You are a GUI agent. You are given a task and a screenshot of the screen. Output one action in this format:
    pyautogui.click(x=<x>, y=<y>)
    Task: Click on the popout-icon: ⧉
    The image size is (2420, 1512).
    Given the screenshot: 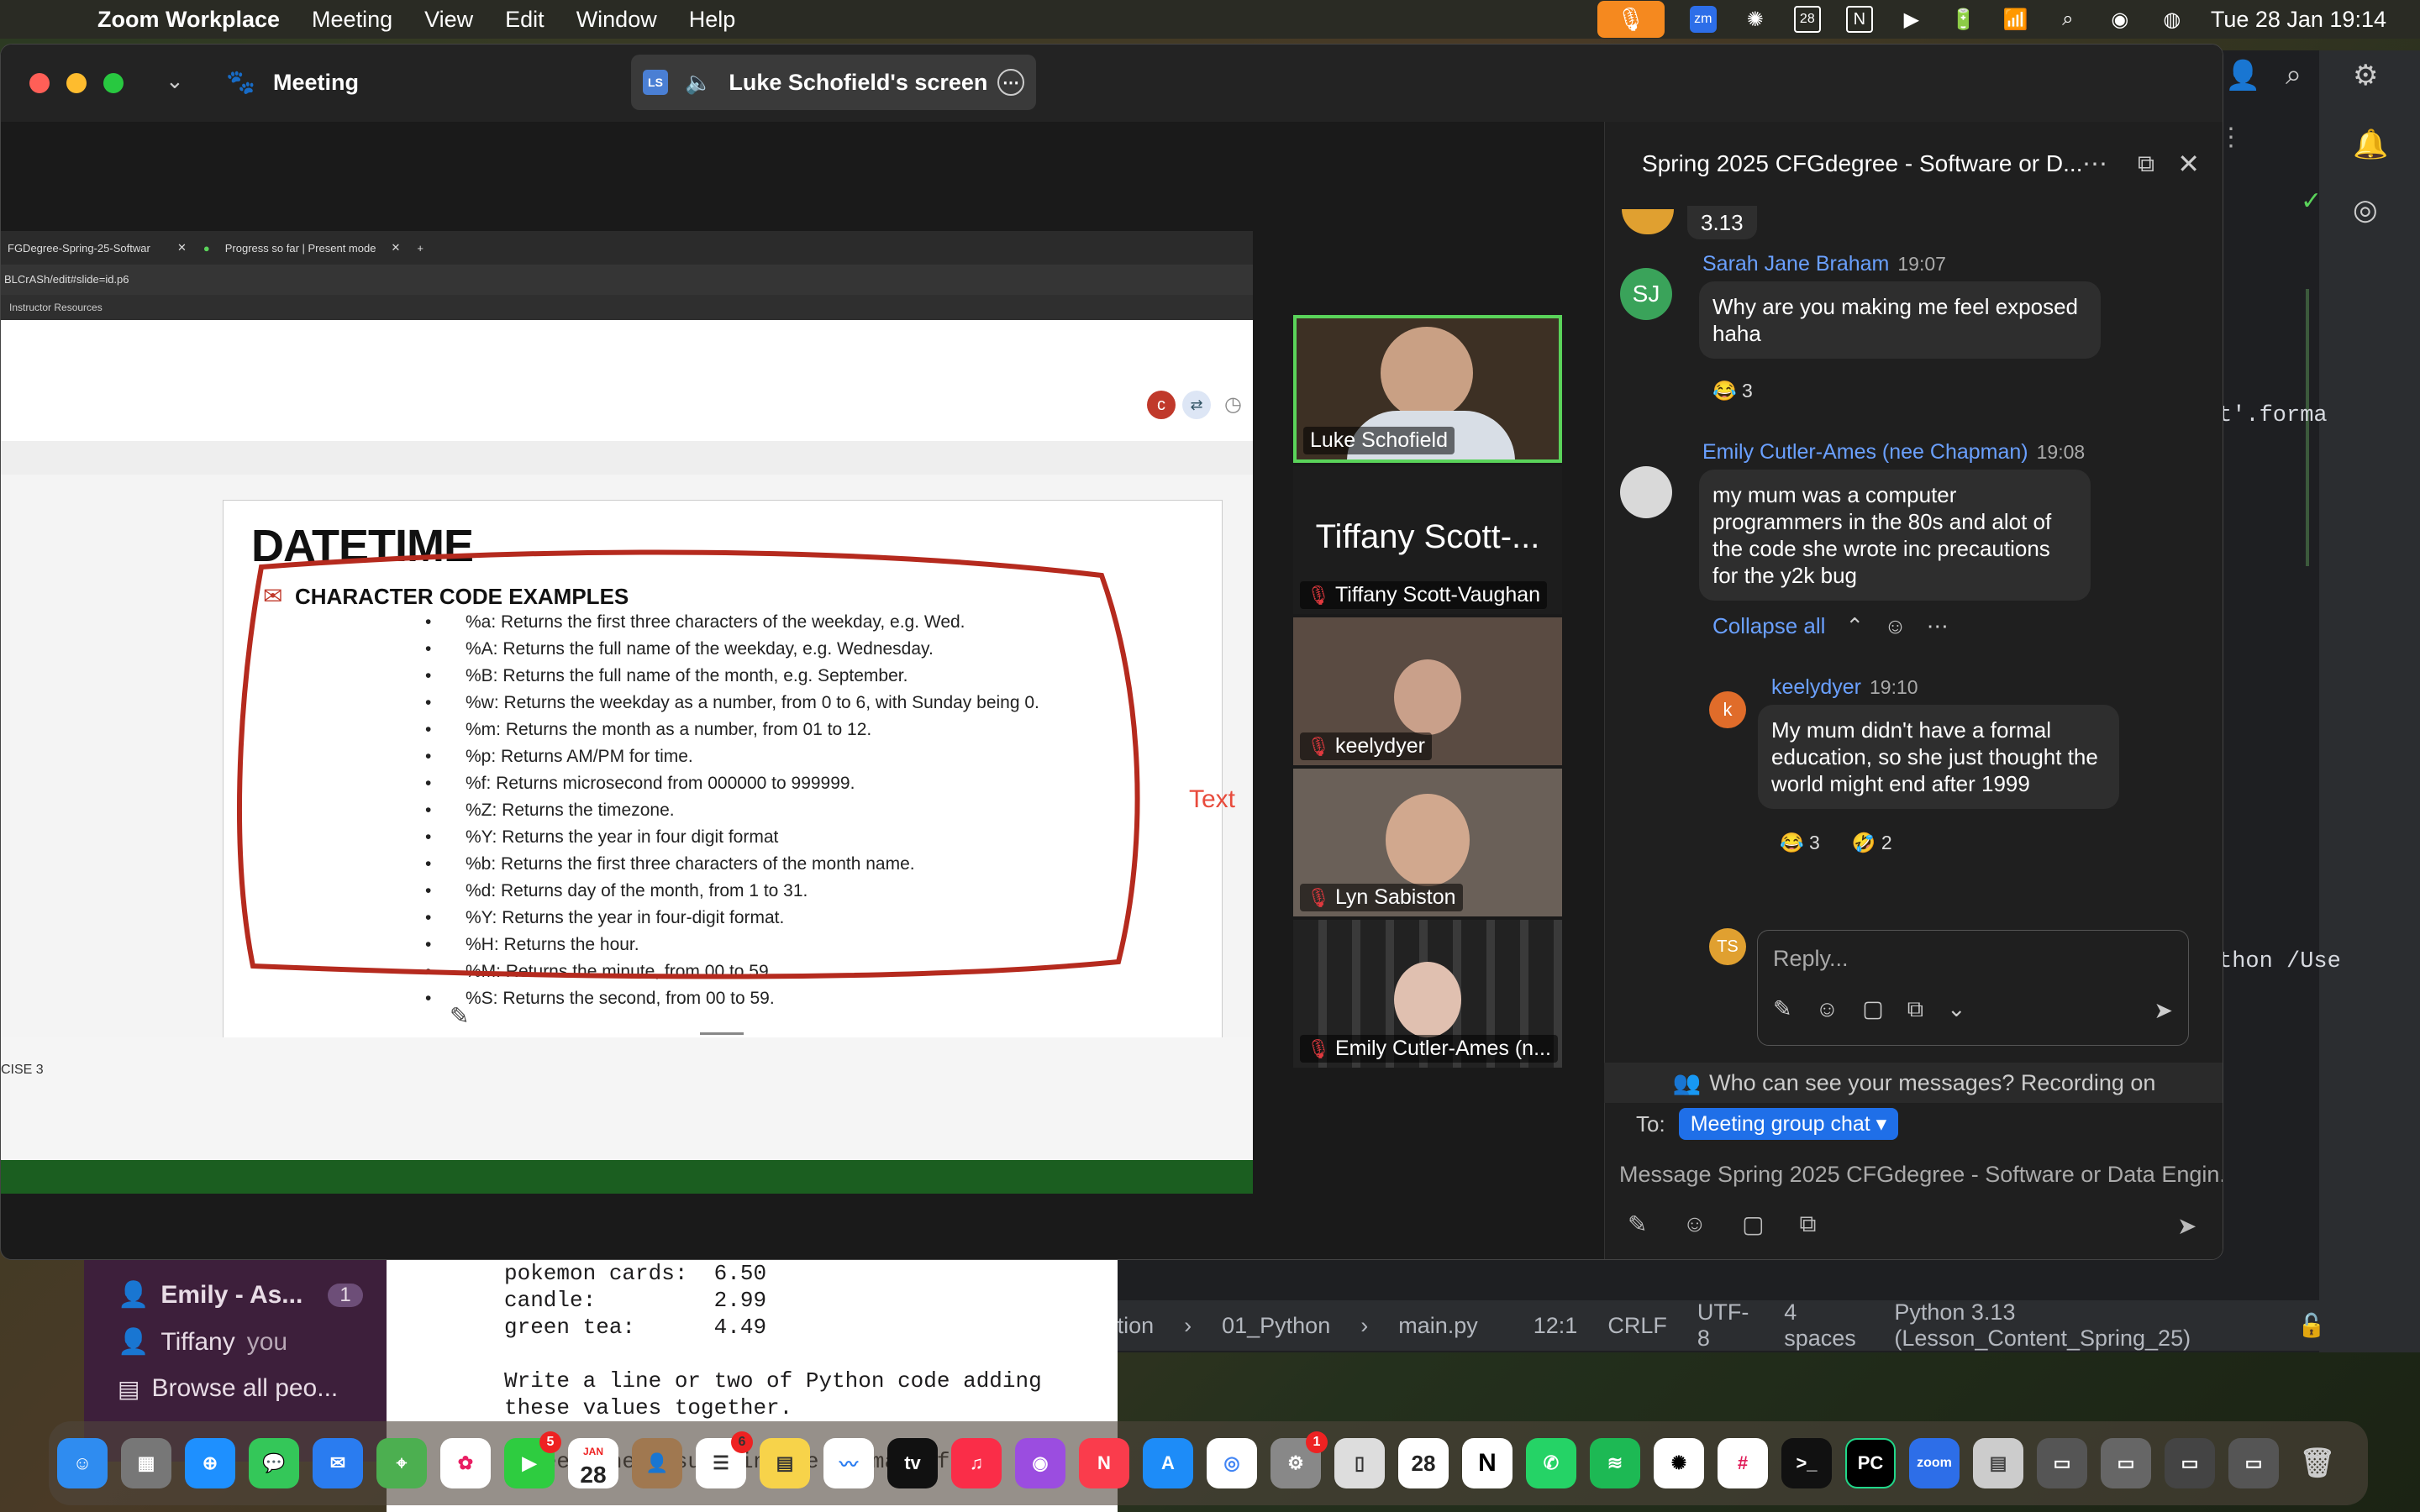 What is the action you would take?
    pyautogui.click(x=2146, y=164)
    